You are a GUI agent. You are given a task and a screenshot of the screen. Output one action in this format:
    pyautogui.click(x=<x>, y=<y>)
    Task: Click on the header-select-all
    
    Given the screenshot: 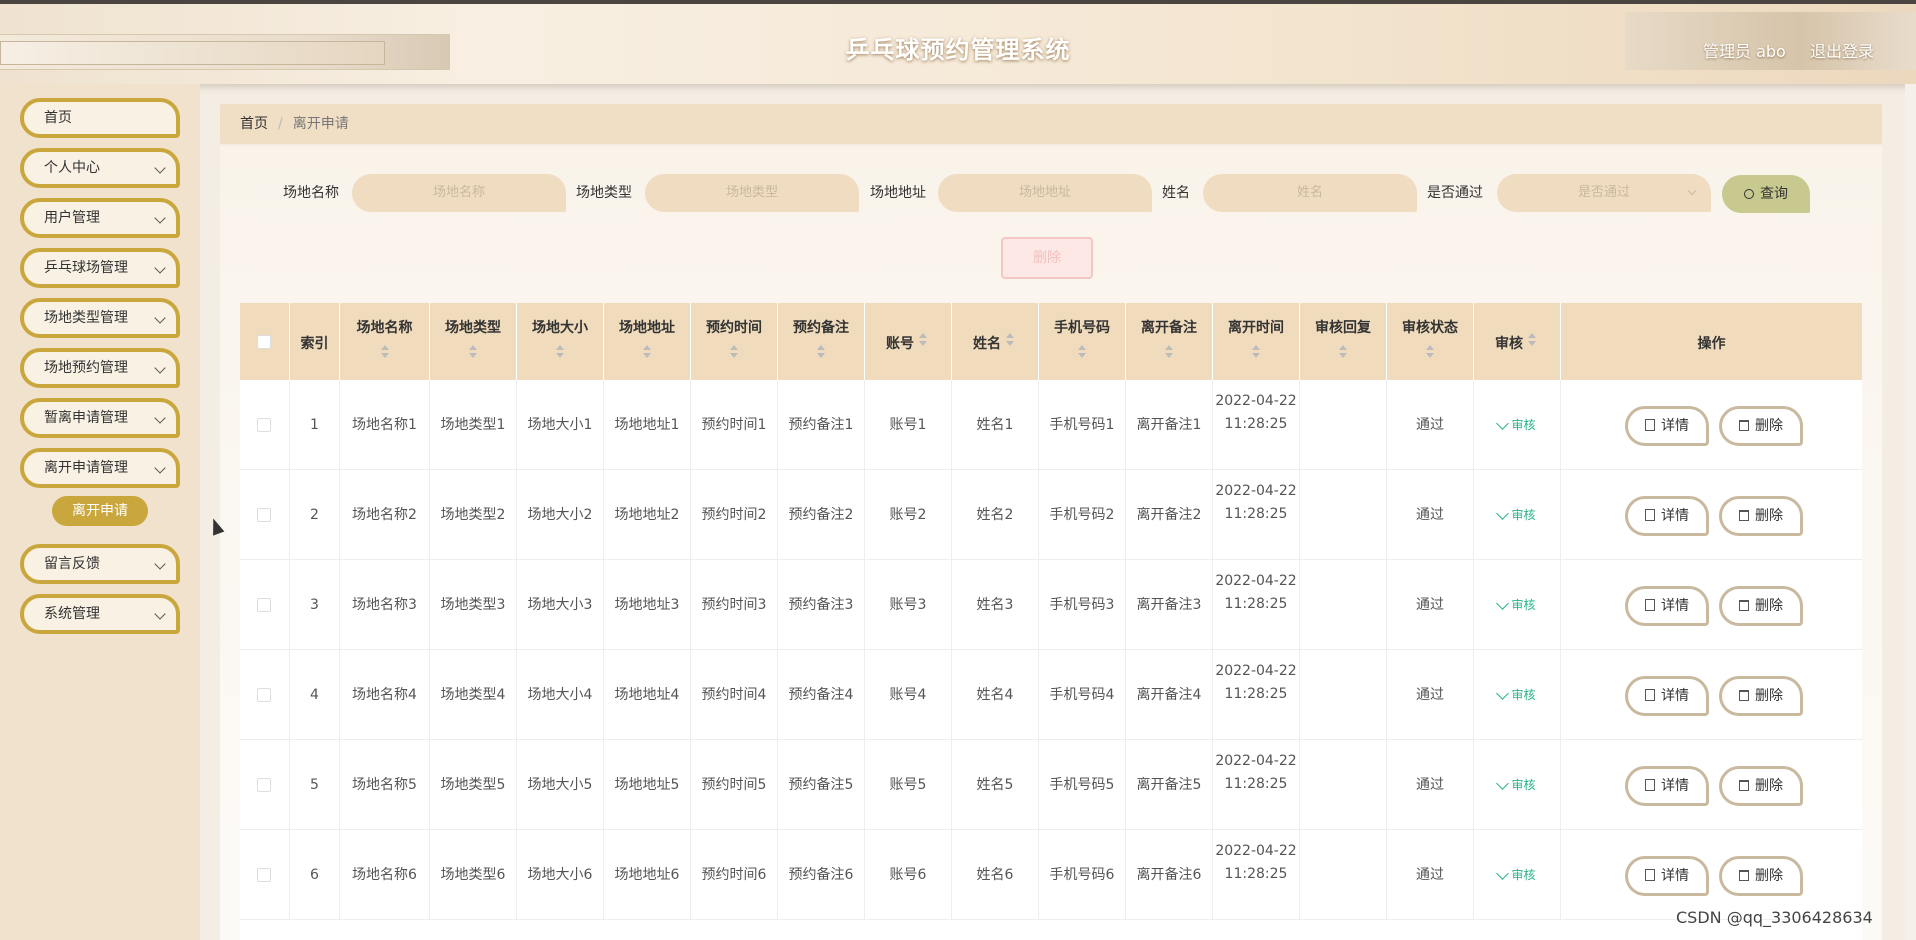 What is the action you would take?
    pyautogui.click(x=265, y=341)
    